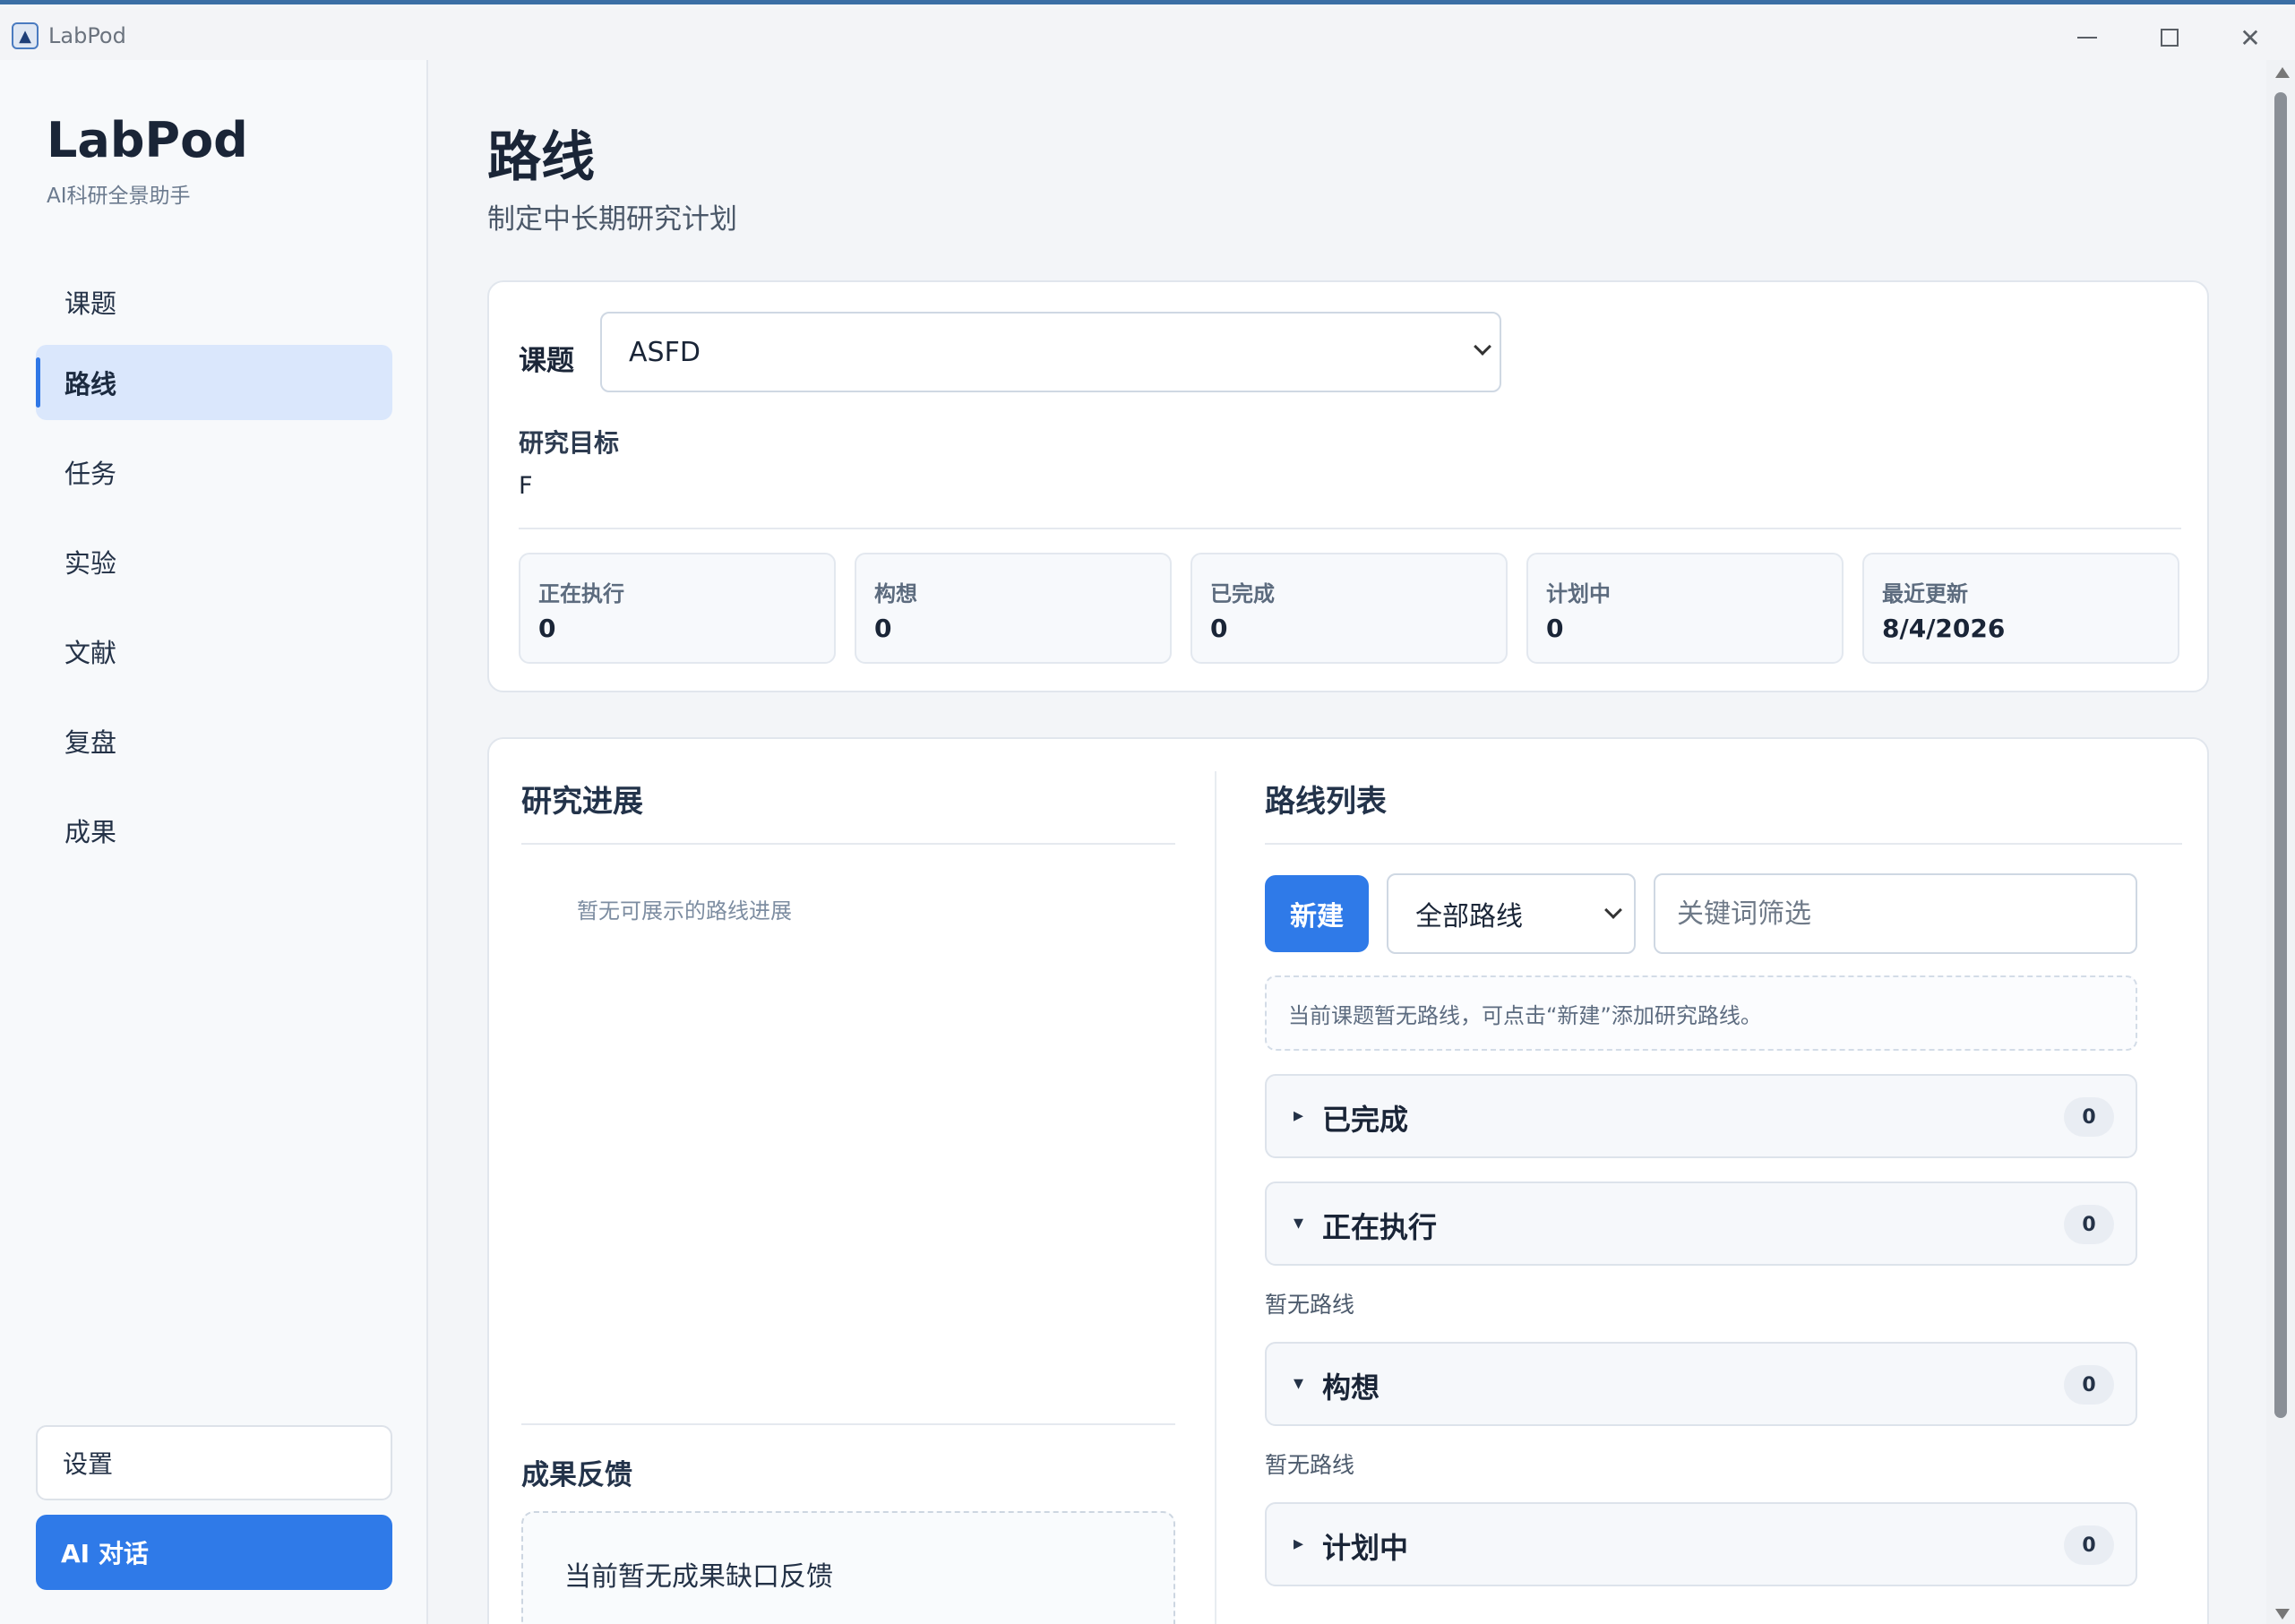  What do you see at coordinates (1147, 34) in the screenshot?
I see `title-bar: ▲ LabPod ✕` at bounding box center [1147, 34].